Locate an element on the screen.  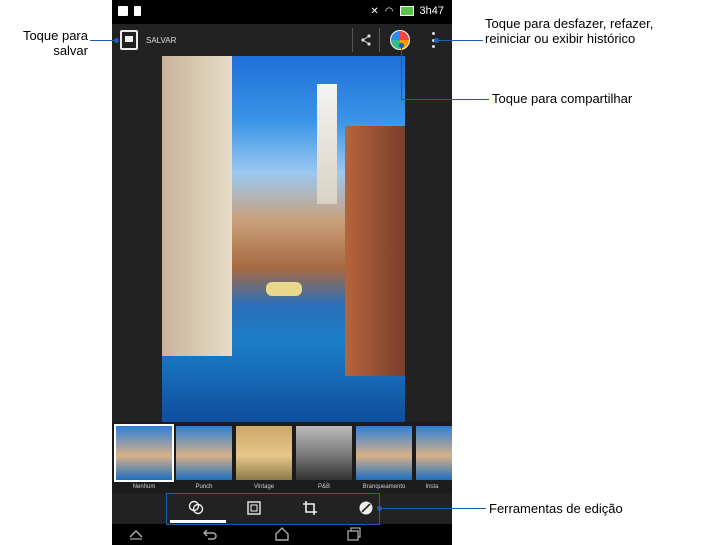
filter-thumb-punch is located at coordinates (204, 453).